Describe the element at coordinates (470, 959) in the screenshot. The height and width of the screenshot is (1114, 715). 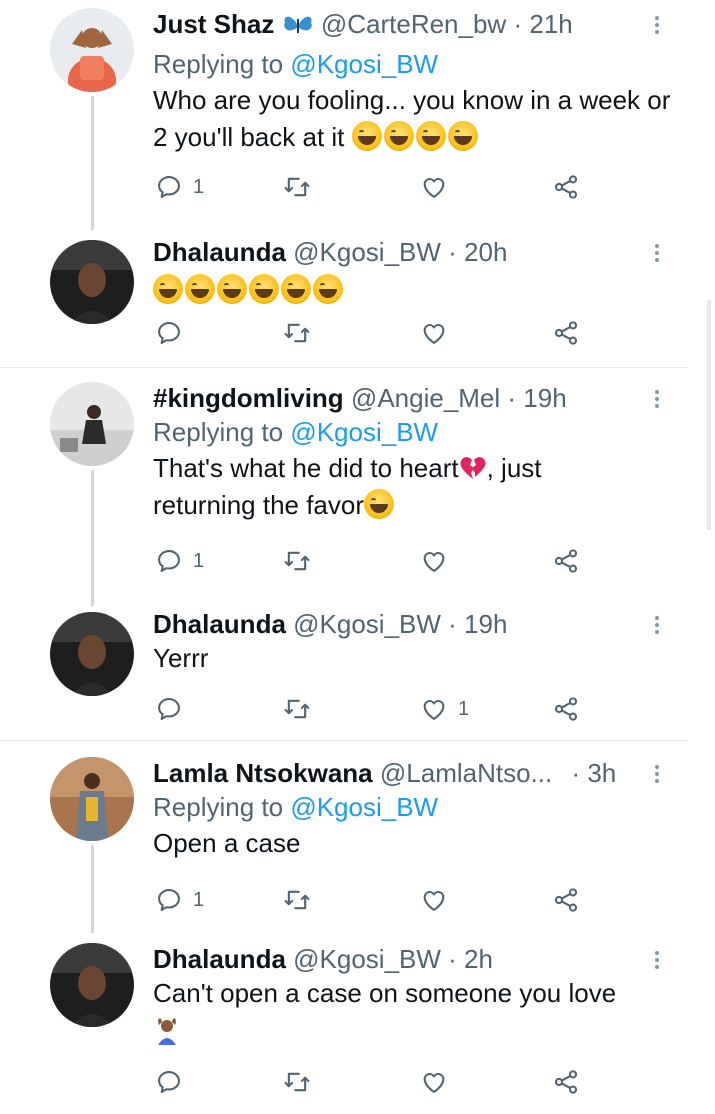
I see `timestamp: · 2h` at that location.